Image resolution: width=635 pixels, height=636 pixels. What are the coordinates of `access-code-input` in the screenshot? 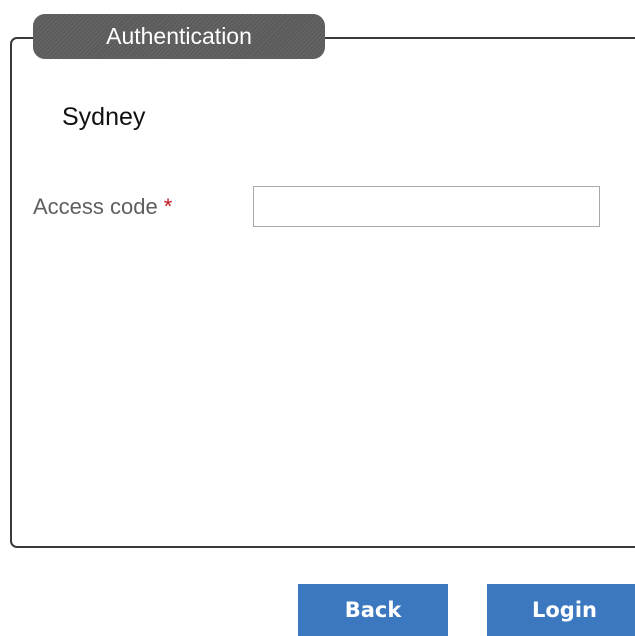 It's located at (426, 206).